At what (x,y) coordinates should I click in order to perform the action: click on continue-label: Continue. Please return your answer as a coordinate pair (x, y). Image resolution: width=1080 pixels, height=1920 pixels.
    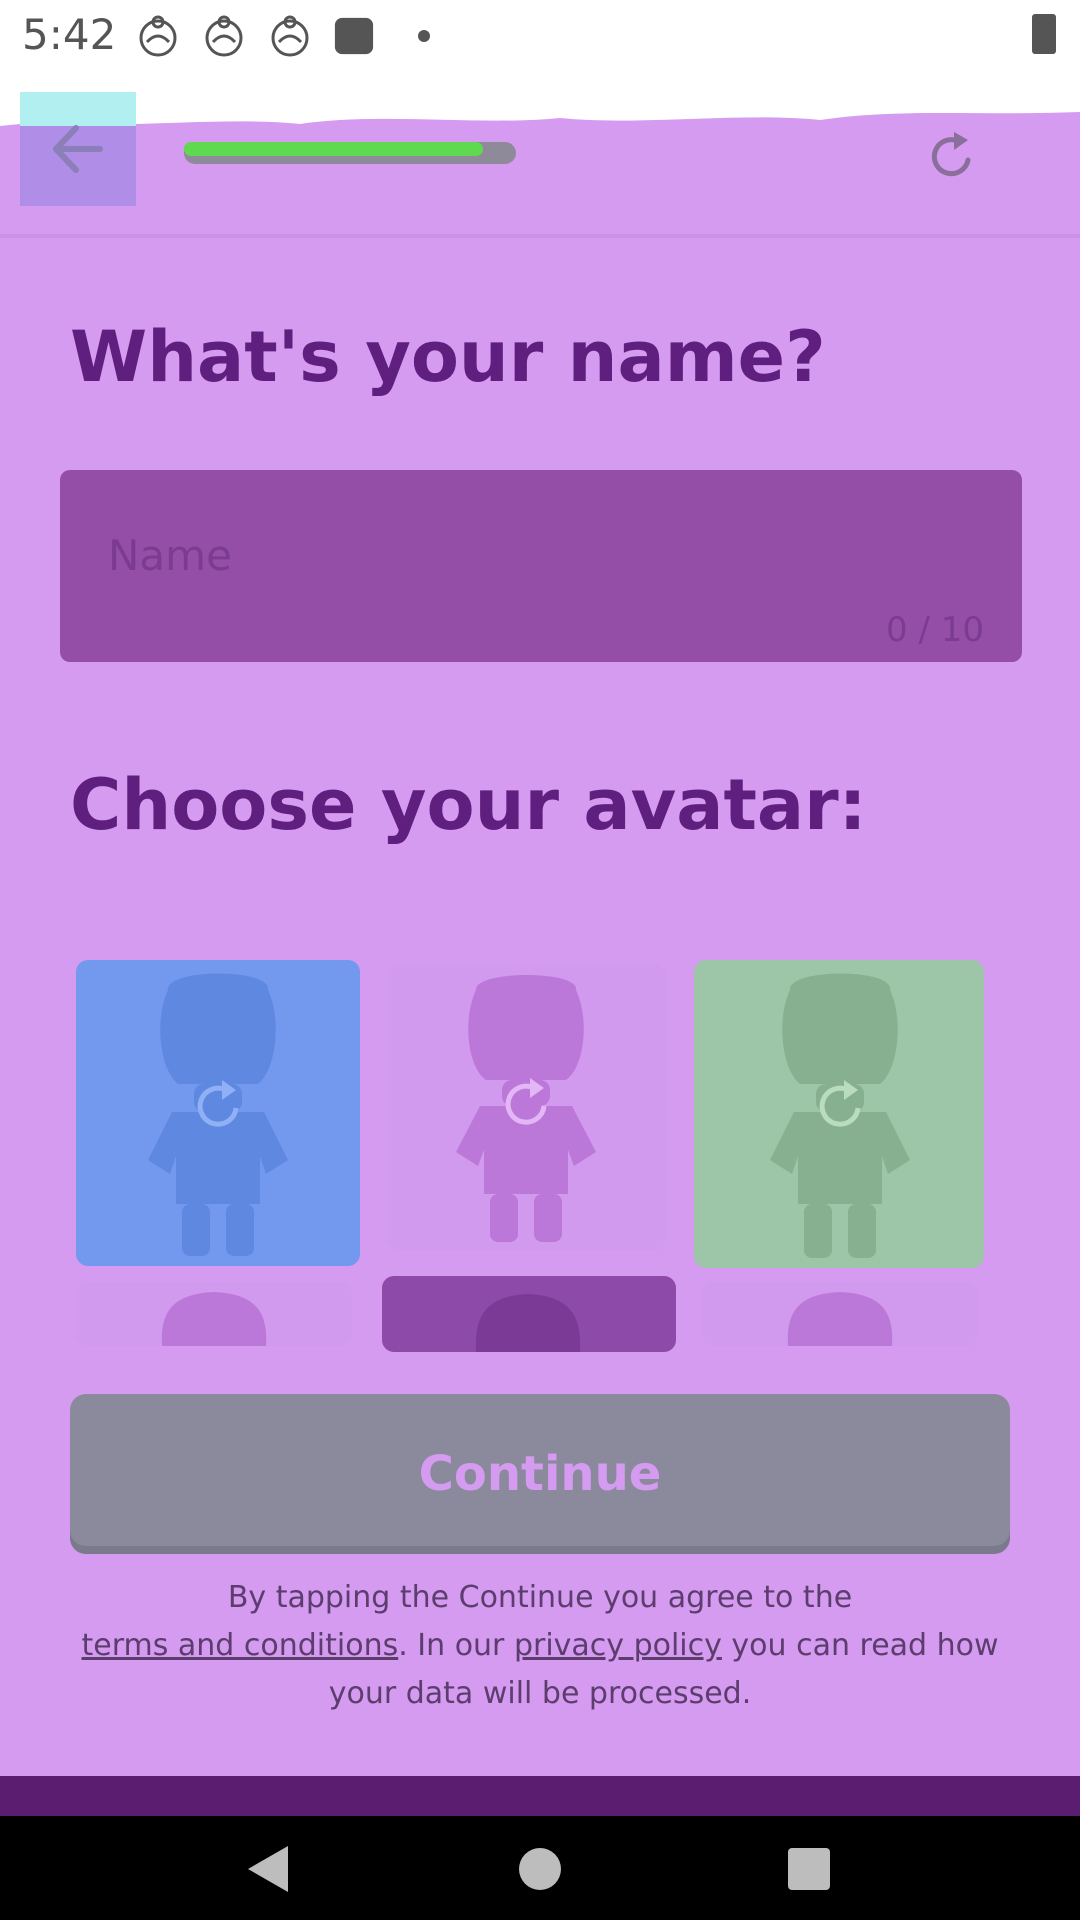
    Looking at the image, I should click on (540, 1474).